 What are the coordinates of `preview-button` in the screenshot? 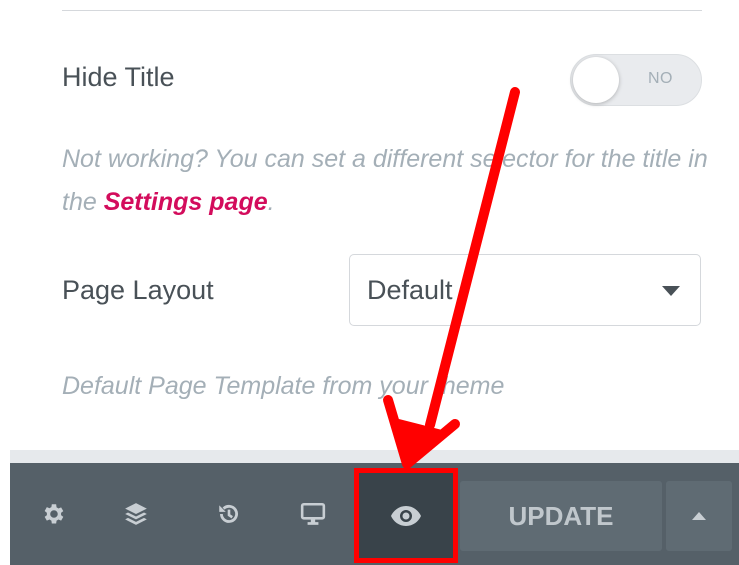 It's located at (406, 515).